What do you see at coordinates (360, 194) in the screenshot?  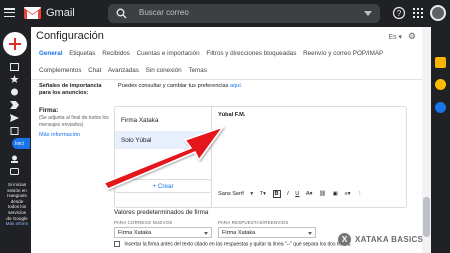 I see `more-format-icon: ⋮` at bounding box center [360, 194].